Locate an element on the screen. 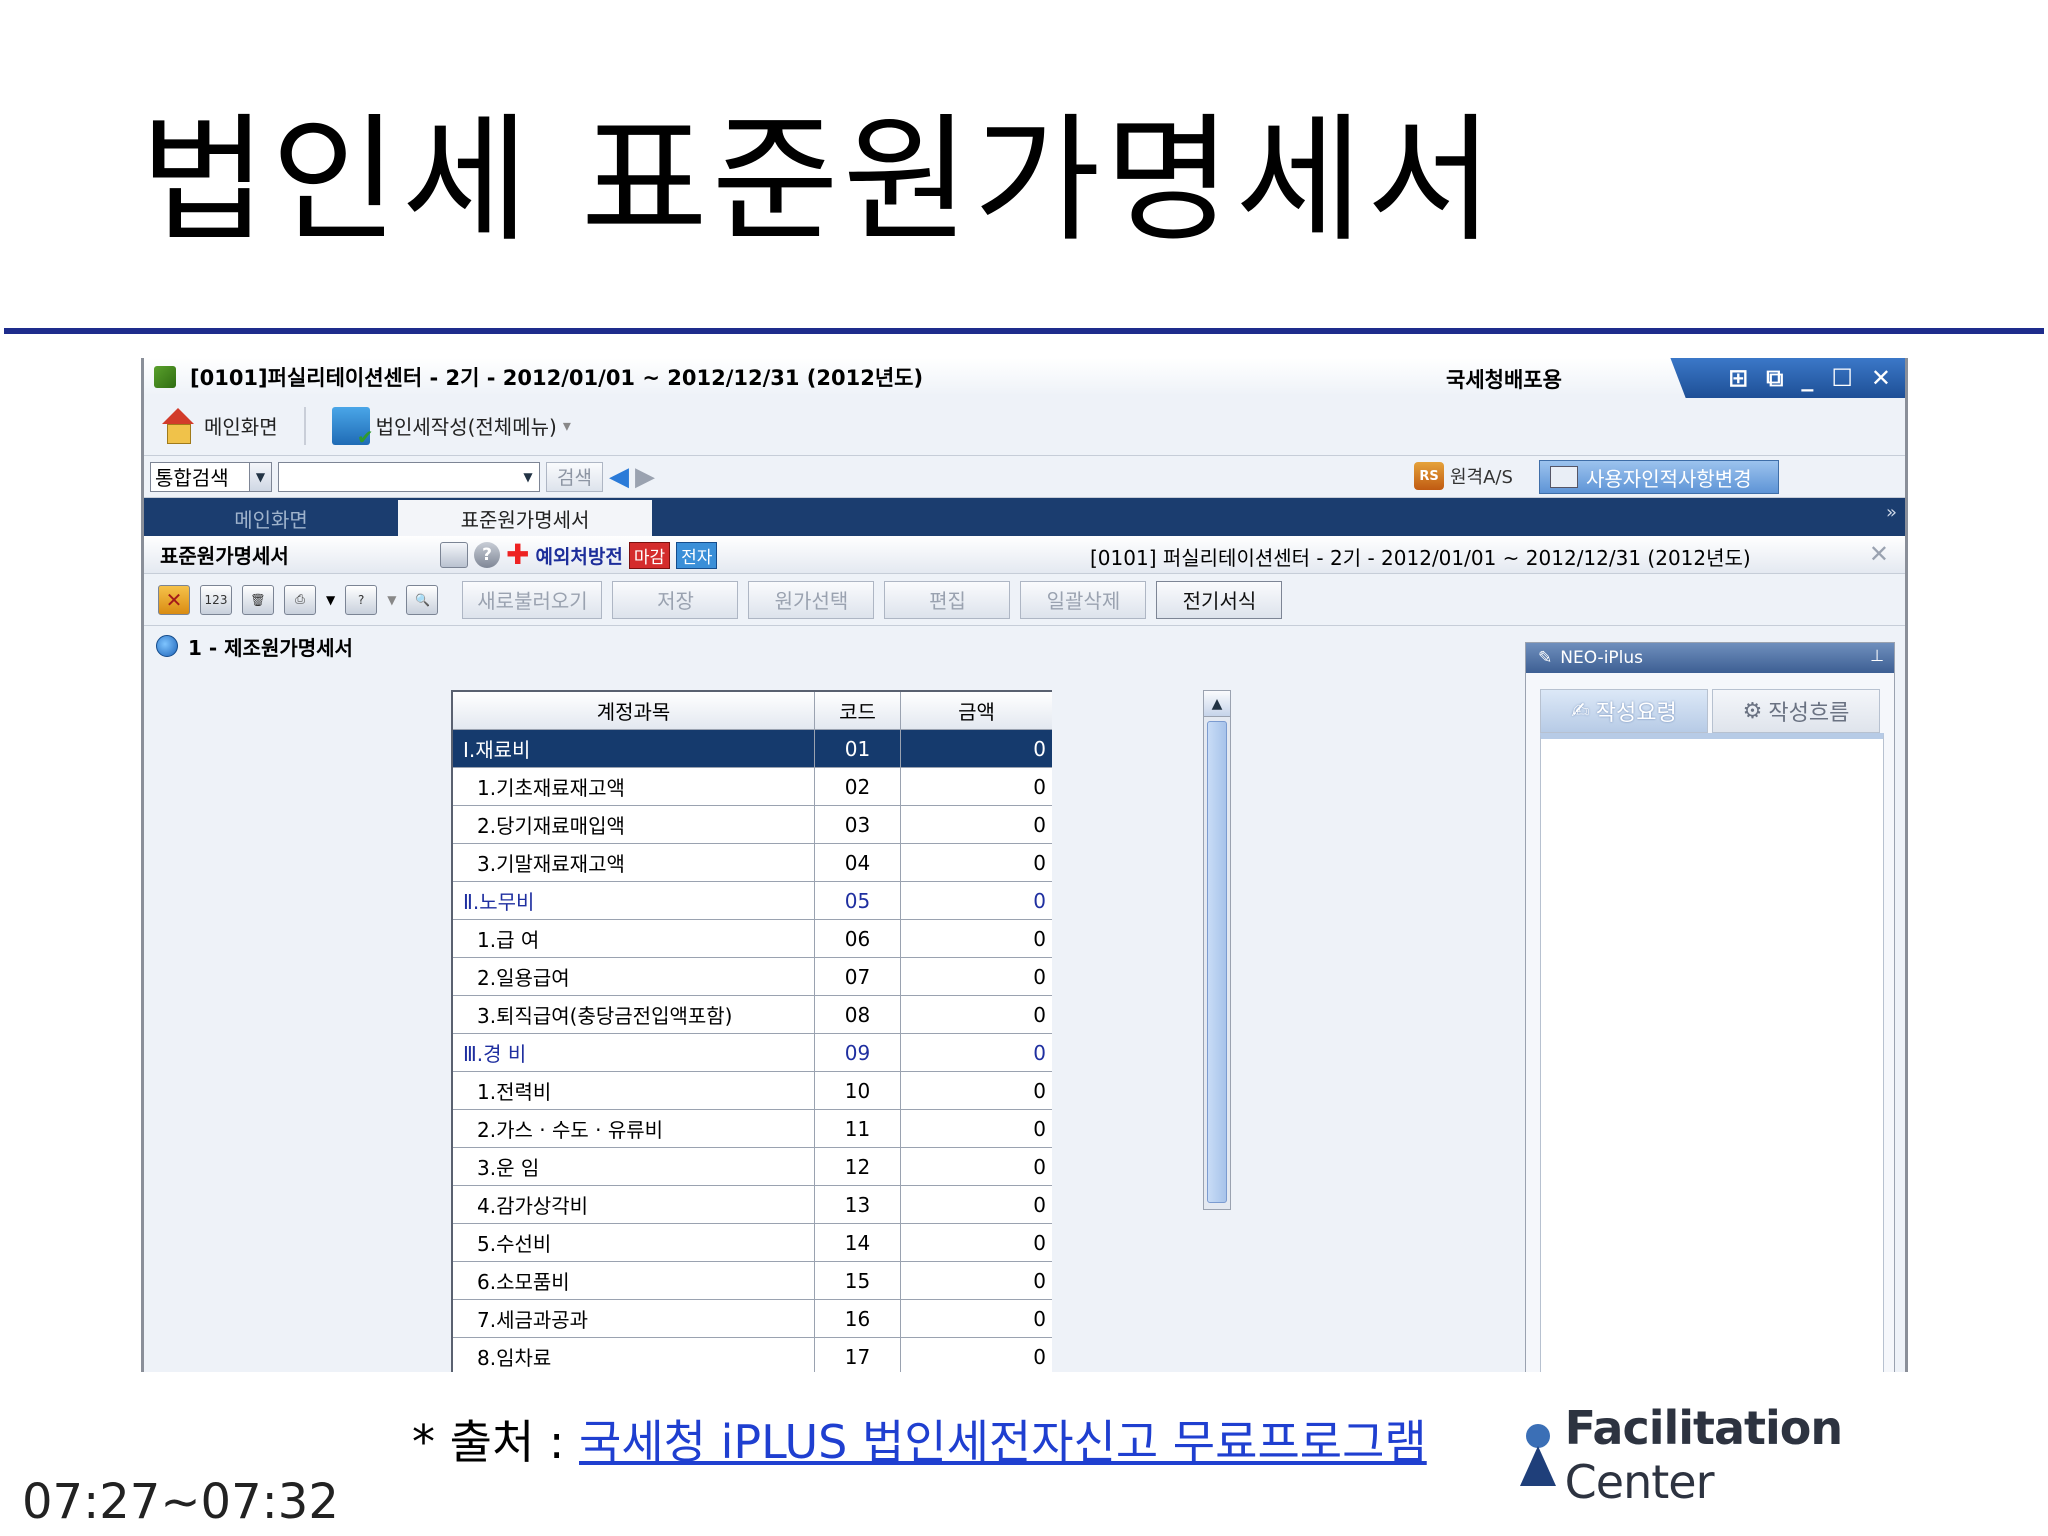 The image size is (2048, 1536). cell-code: 08 is located at coordinates (858, 1014).